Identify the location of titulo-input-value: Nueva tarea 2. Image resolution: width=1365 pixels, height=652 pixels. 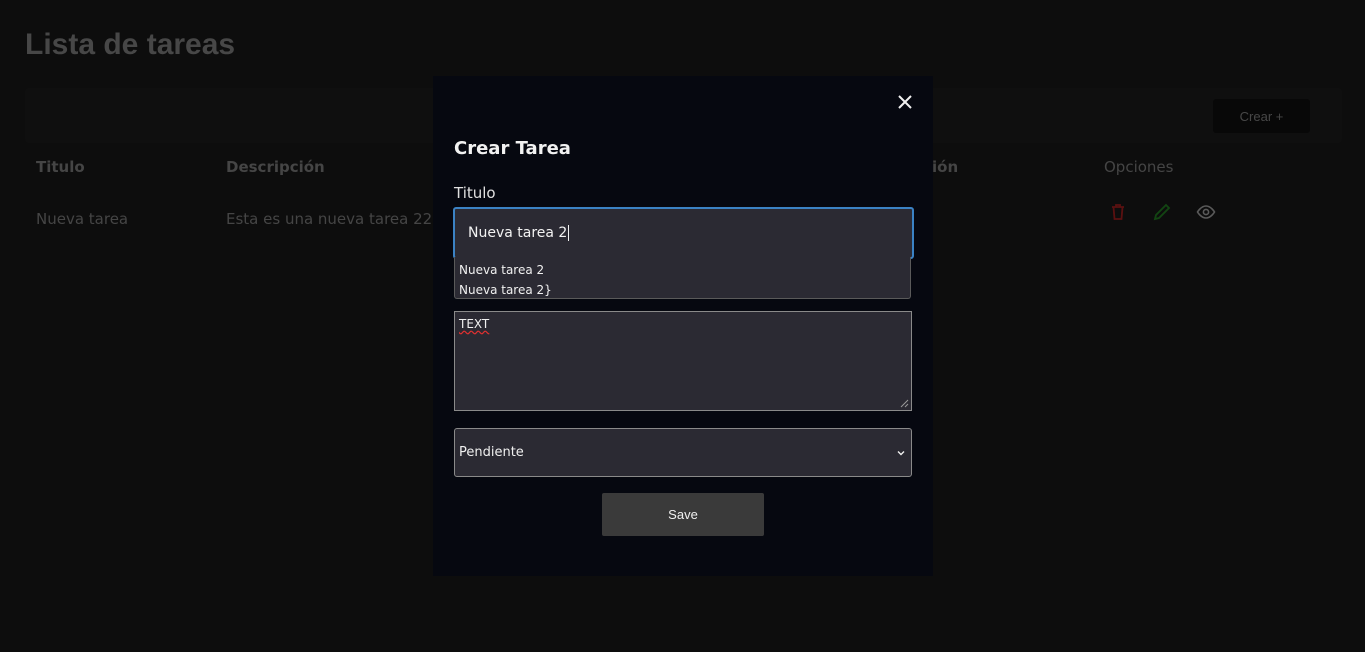
(518, 233).